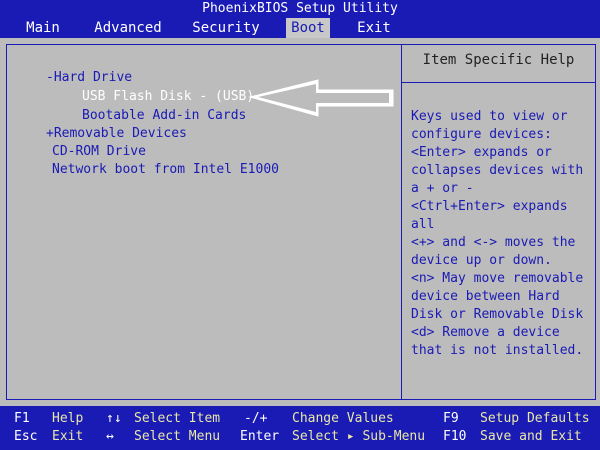  What do you see at coordinates (110, 436) in the screenshot?
I see `key-left-right: ↔` at bounding box center [110, 436].